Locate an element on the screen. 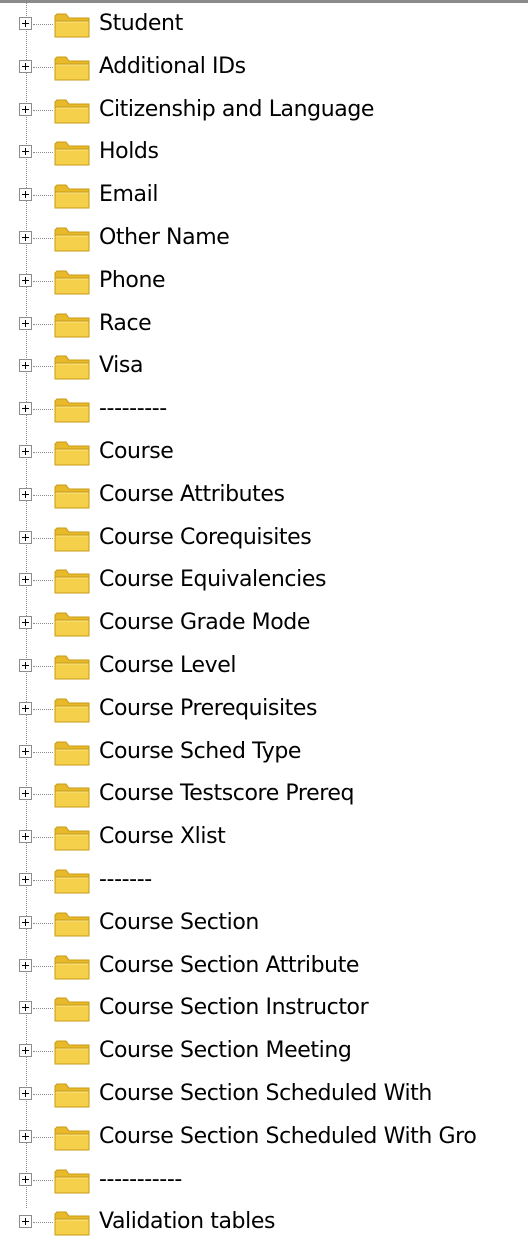 The height and width of the screenshot is (1244, 528). tree-node-label: ------- is located at coordinates (125, 880).